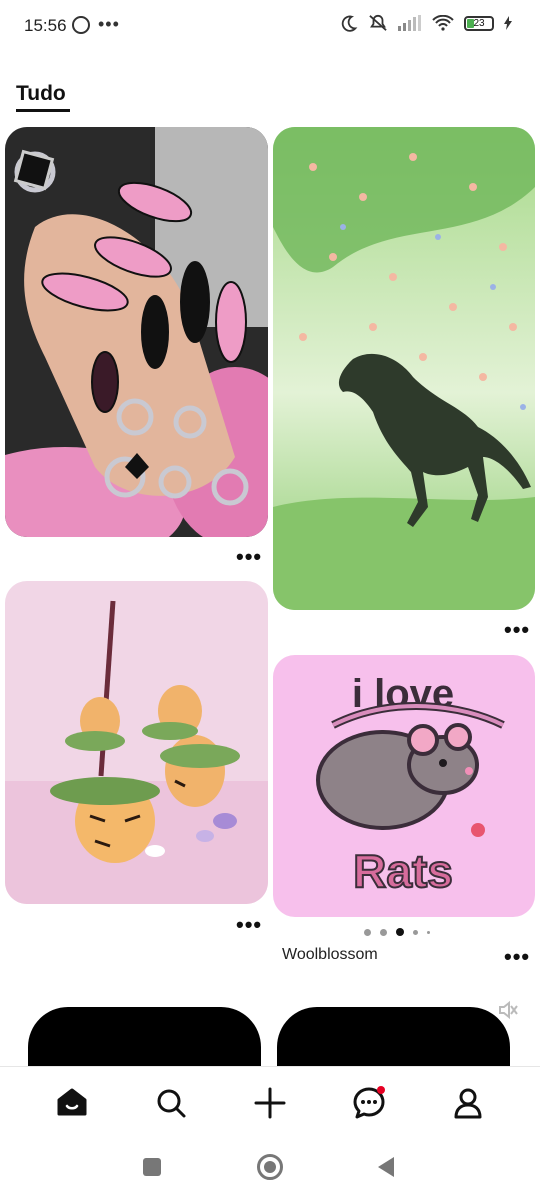 The image size is (540, 1200). Describe the element at coordinates (349, 23) in the screenshot. I see `moon-icon` at that location.